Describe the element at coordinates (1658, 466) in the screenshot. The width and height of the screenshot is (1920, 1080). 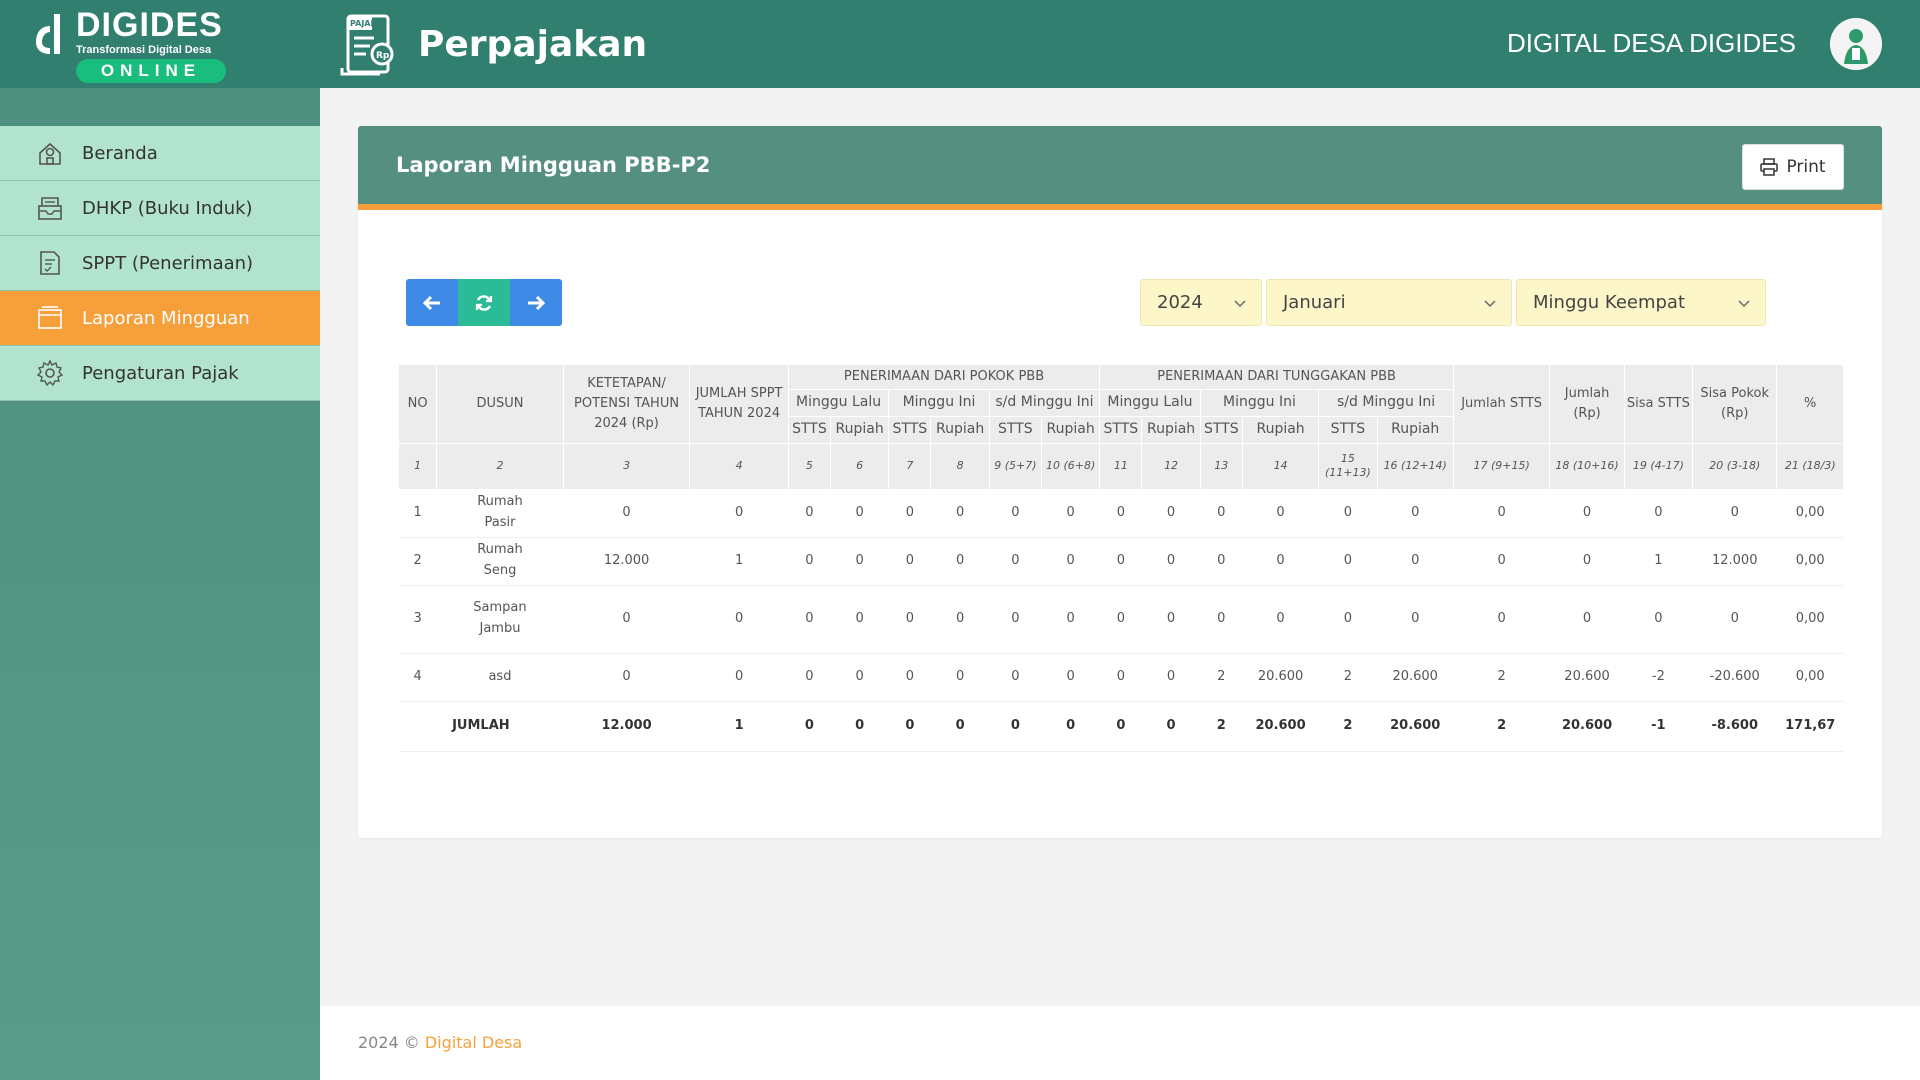
I see `col-number: 19 (4-17)` at that location.